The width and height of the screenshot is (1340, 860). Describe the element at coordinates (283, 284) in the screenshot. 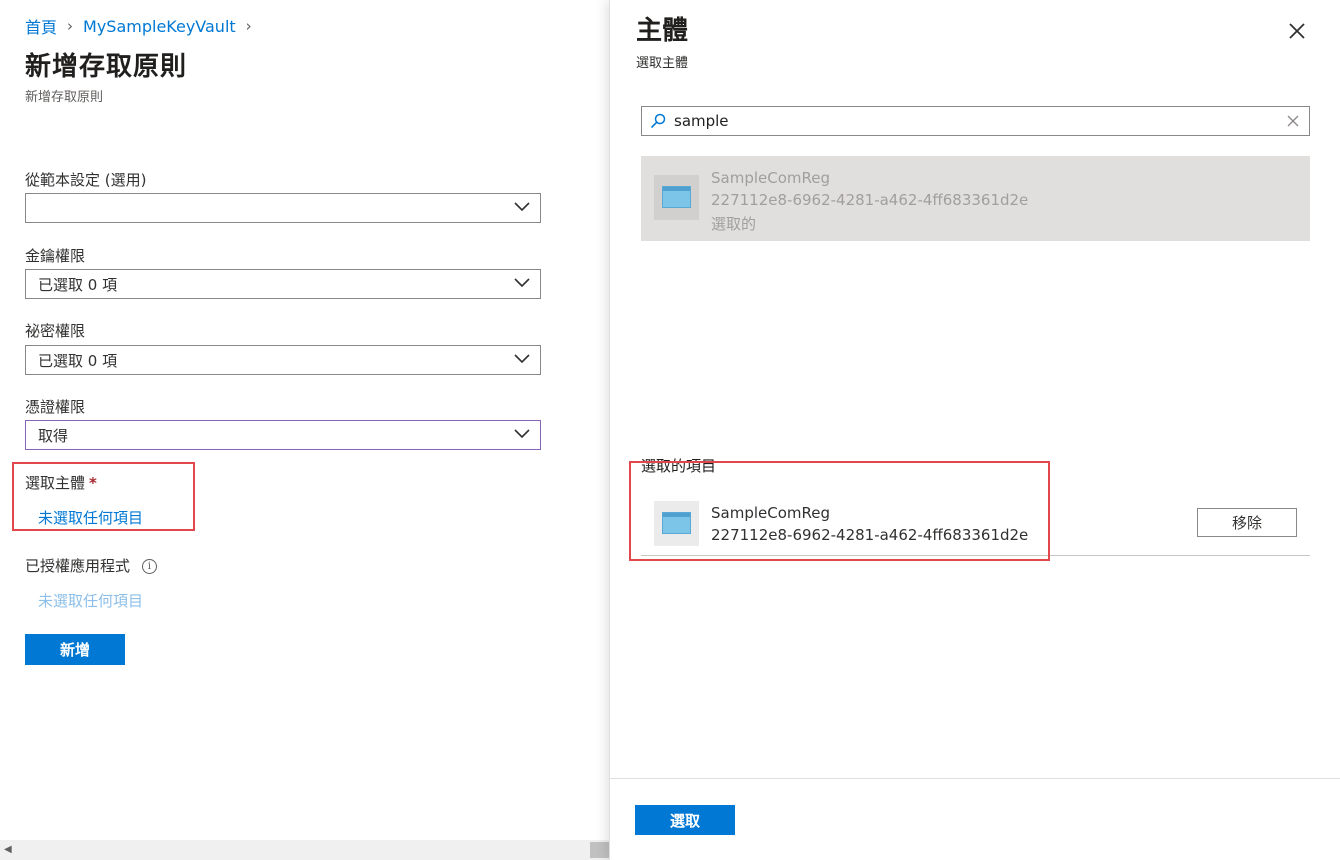

I see `key-permissions-dropdown: 已選取 0 項` at that location.